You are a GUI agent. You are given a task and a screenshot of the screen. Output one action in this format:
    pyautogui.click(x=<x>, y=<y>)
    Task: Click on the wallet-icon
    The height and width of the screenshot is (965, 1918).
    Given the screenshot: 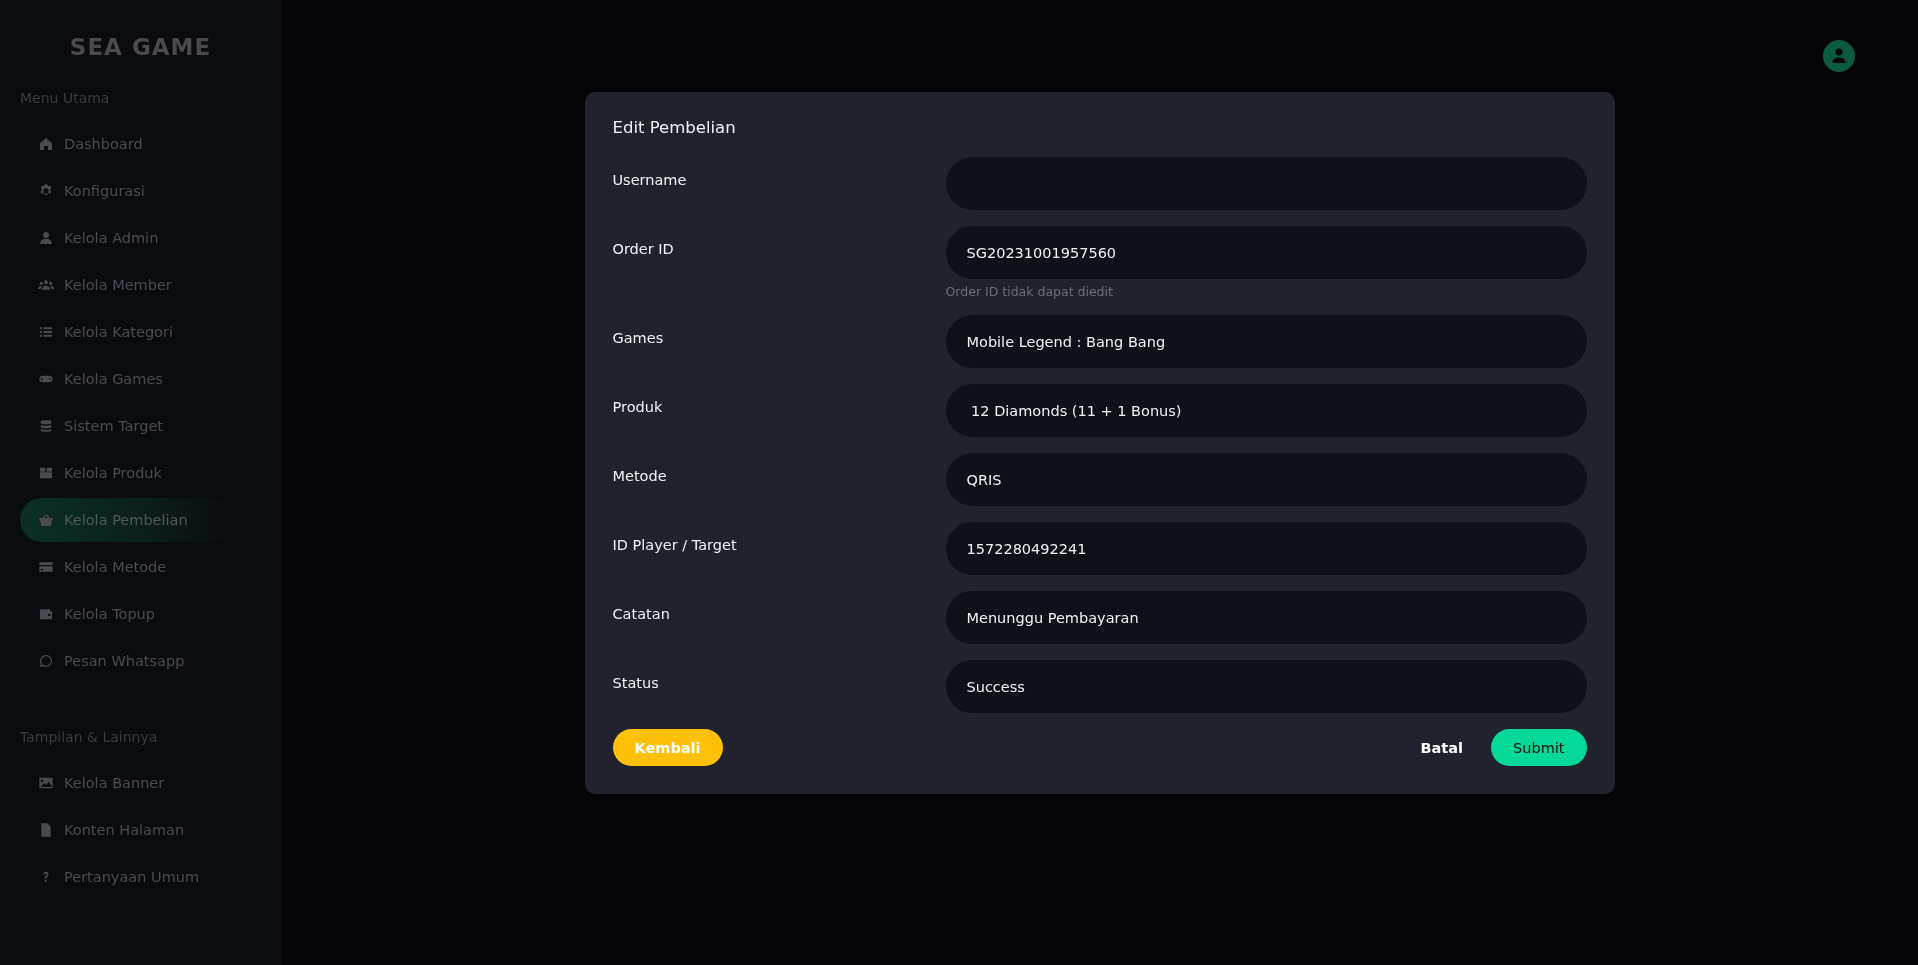 What is the action you would take?
    pyautogui.click(x=46, y=614)
    